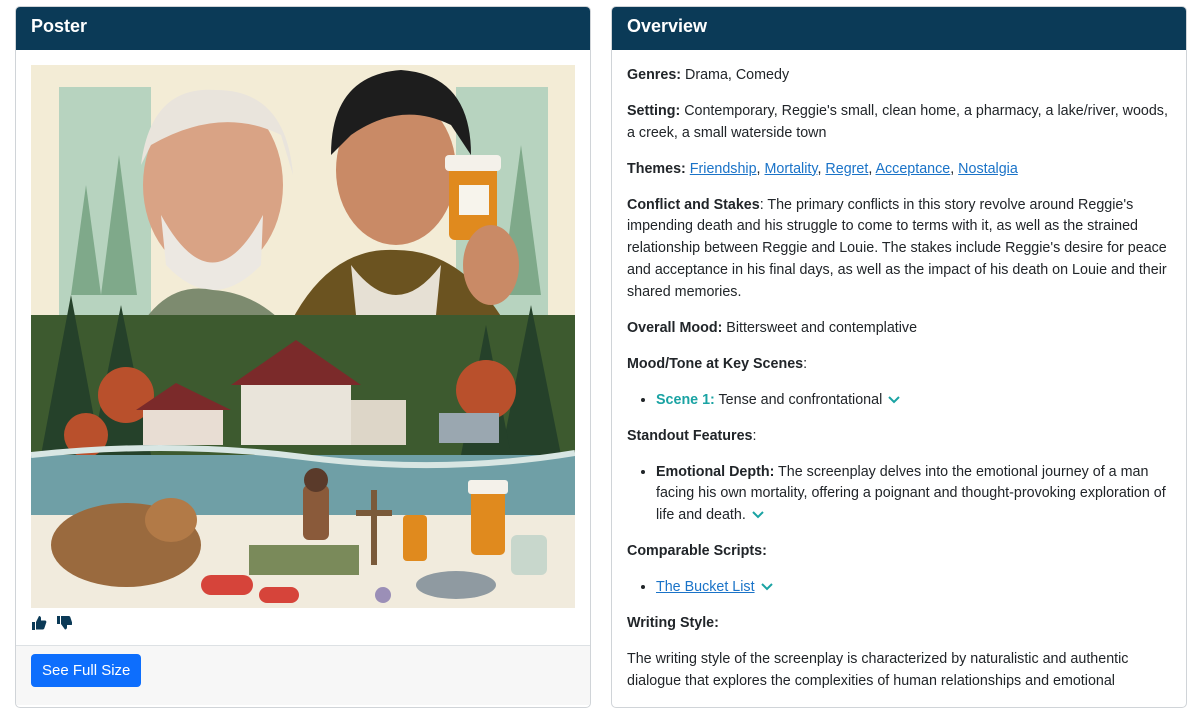 The height and width of the screenshot is (708, 1200). I want to click on comparable-list: The Bucket List, so click(899, 588).